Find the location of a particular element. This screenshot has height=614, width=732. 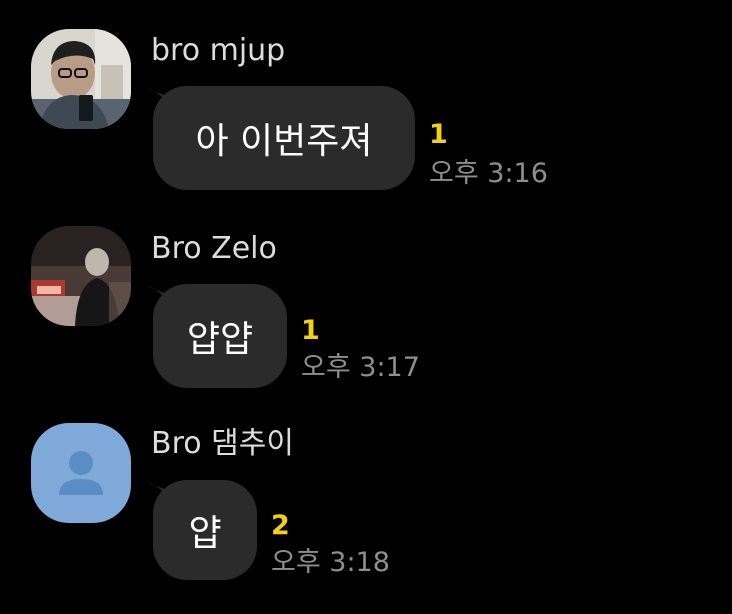

default-person-icon is located at coordinates (81, 473).